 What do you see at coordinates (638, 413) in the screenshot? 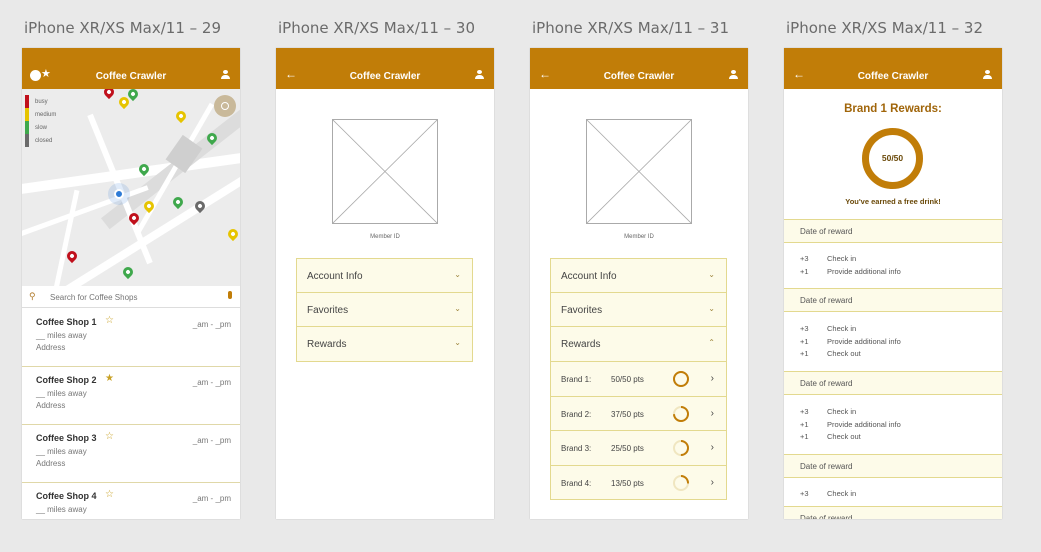
I see `brand-reward-row: Brand 2: 37/50 pts ›` at bounding box center [638, 413].